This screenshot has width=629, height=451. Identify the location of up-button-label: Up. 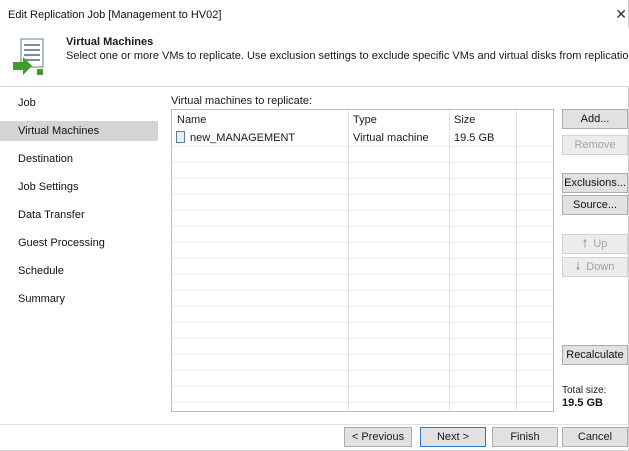
(600, 244).